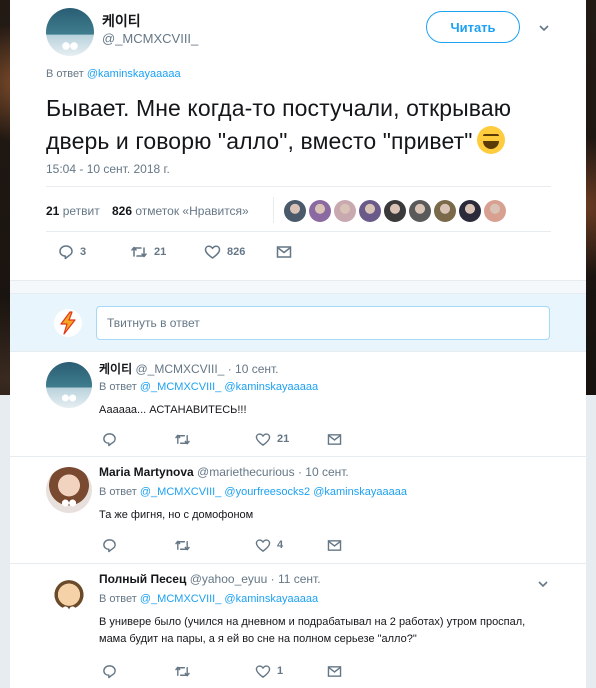 Image resolution: width=596 pixels, height=688 pixels. What do you see at coordinates (273, 210) in the screenshot?
I see `stats-divider` at bounding box center [273, 210].